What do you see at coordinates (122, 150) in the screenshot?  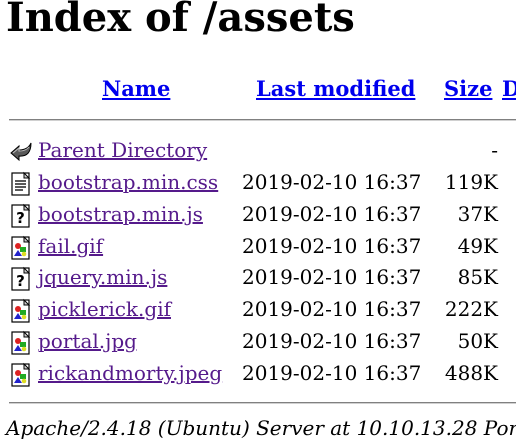 I see `parent-directory-link: Parent Directory` at bounding box center [122, 150].